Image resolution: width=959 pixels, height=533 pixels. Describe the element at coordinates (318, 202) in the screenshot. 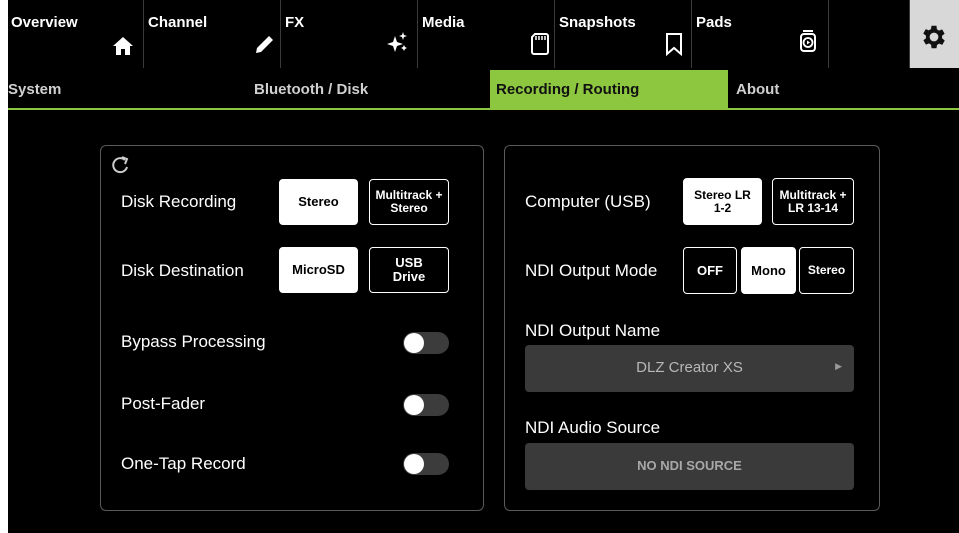

I see `disk-recording-stereo-button: Stereo` at that location.